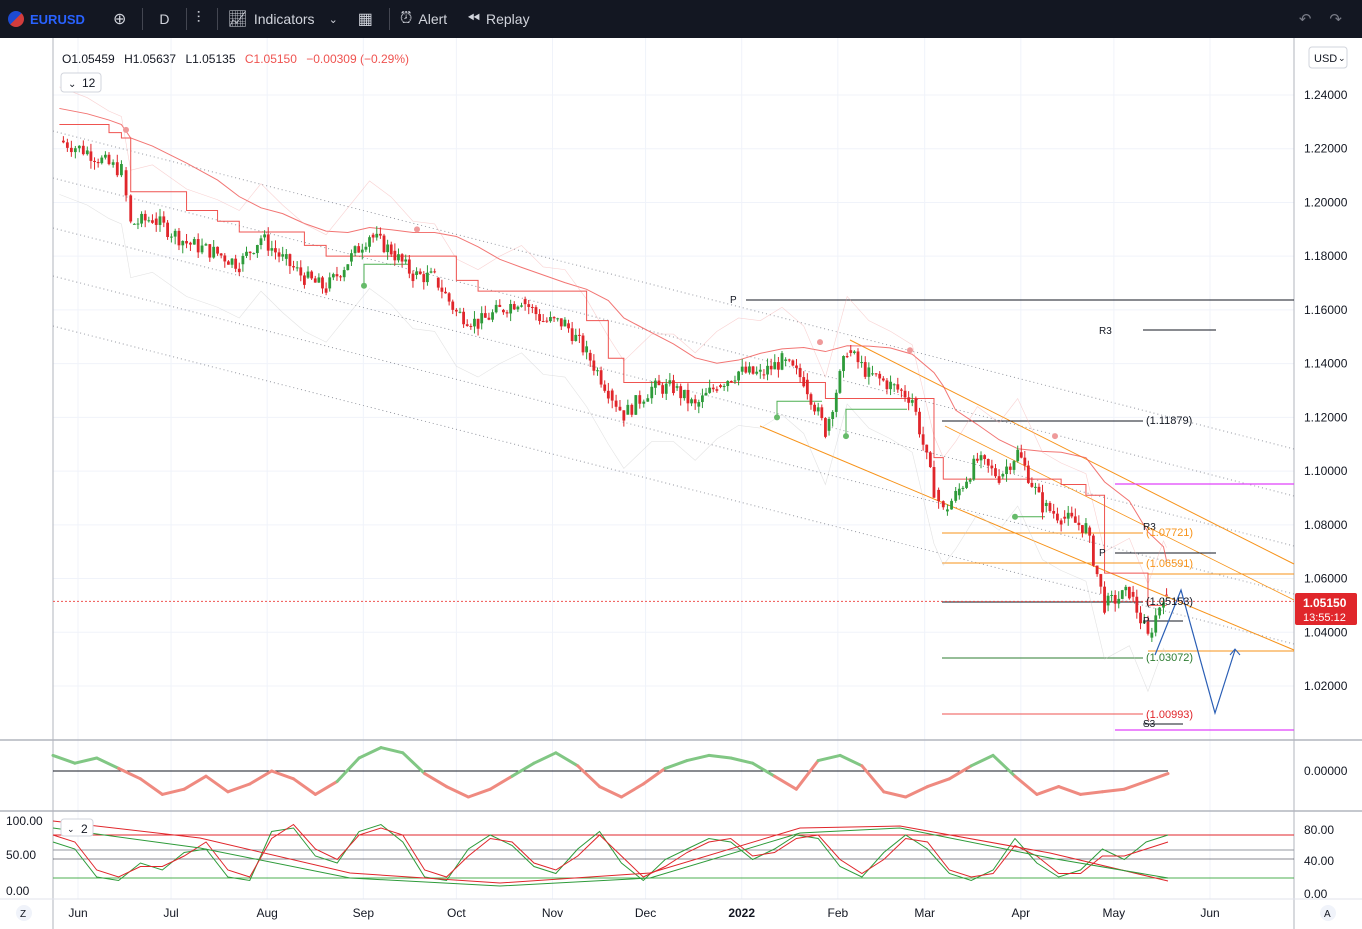 The width and height of the screenshot is (1362, 929). Describe the element at coordinates (51, 19) in the screenshot. I see `symbol-search: EURUSD` at that location.